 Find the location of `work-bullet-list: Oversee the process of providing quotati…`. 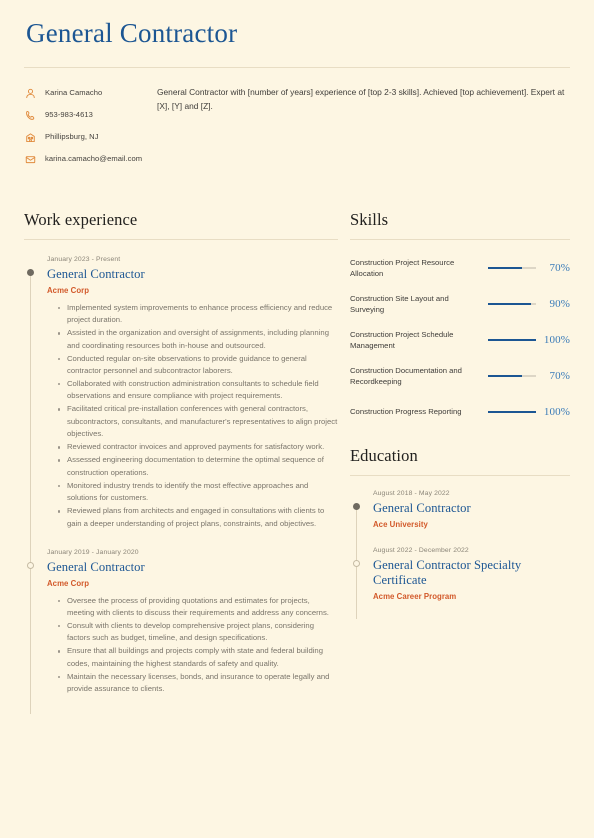

work-bullet-list: Oversee the process of providing quotati… is located at coordinates (192, 645).